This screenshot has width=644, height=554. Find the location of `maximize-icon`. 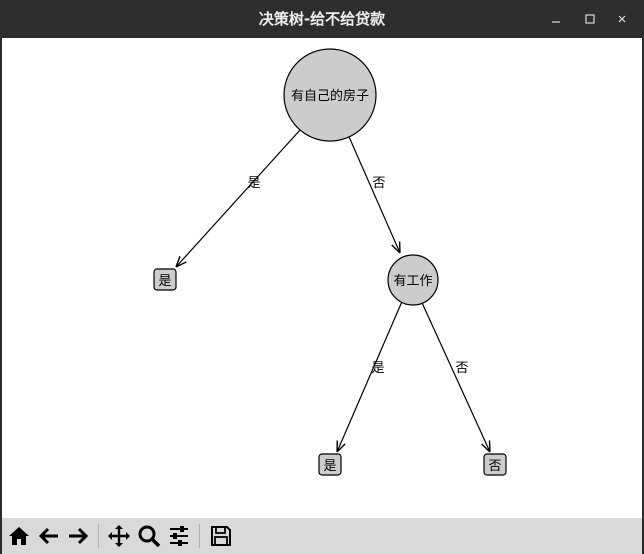

maximize-icon is located at coordinates (590, 19).